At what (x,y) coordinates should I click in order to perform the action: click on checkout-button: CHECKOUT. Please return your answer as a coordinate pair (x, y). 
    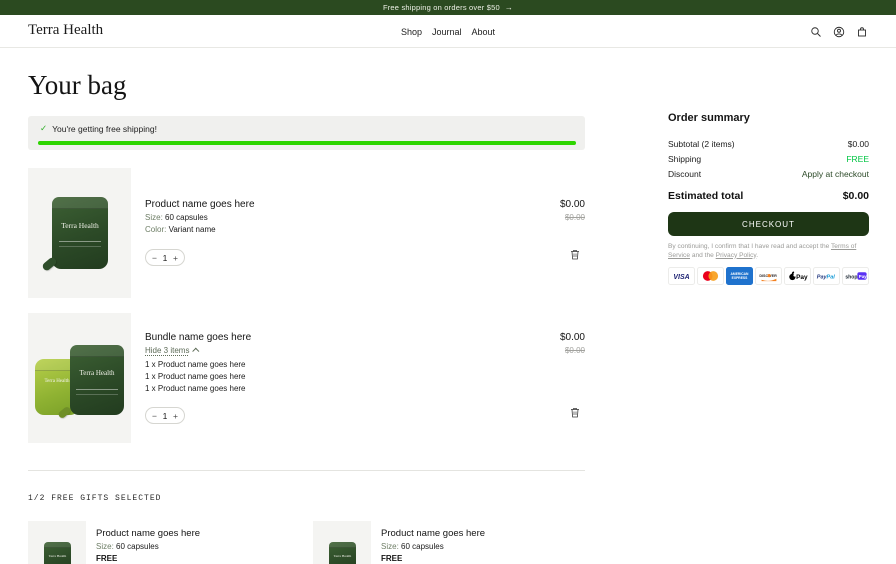
    Looking at the image, I should click on (768, 224).